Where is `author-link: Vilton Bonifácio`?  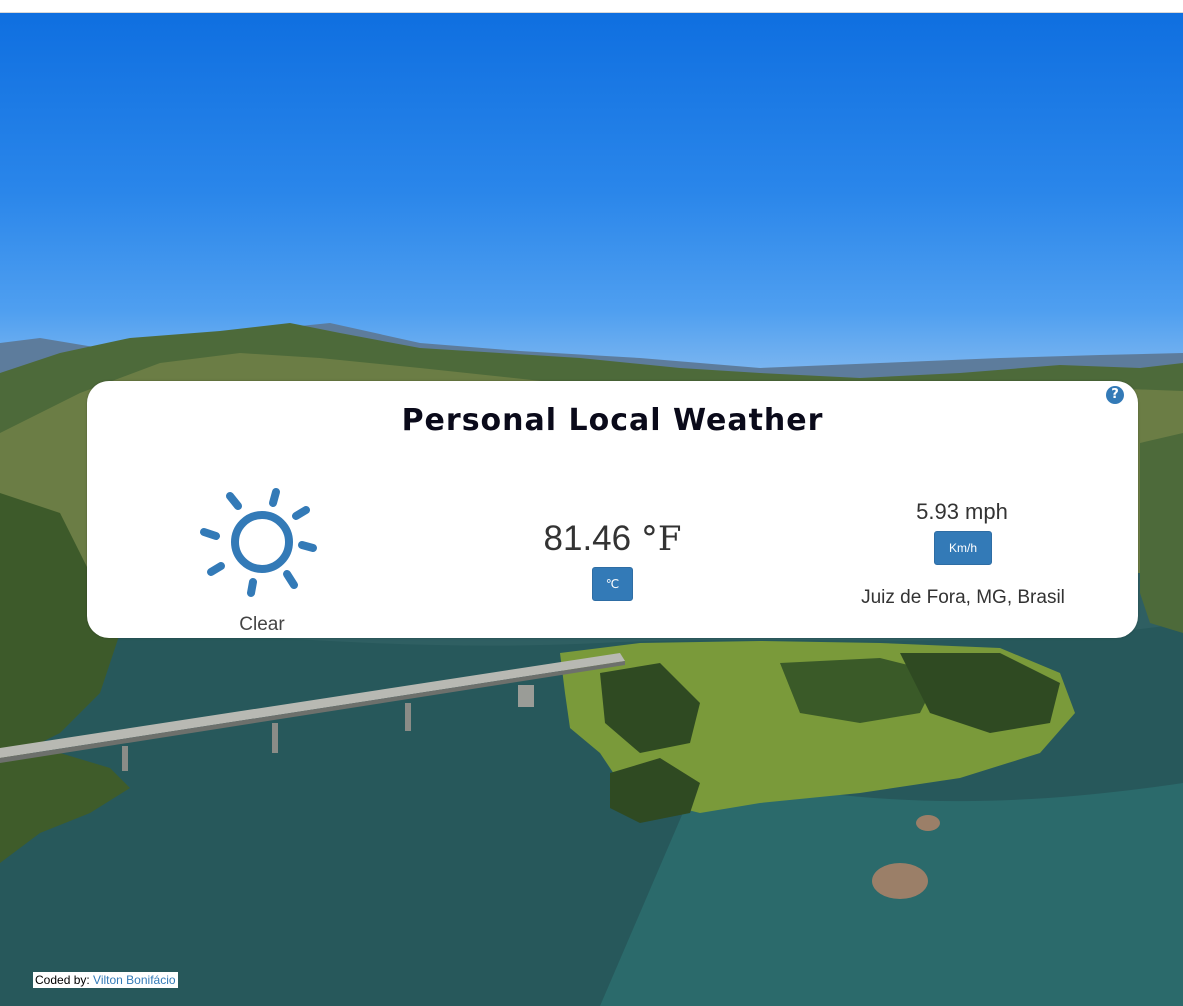
author-link: Vilton Bonifácio is located at coordinates (134, 980).